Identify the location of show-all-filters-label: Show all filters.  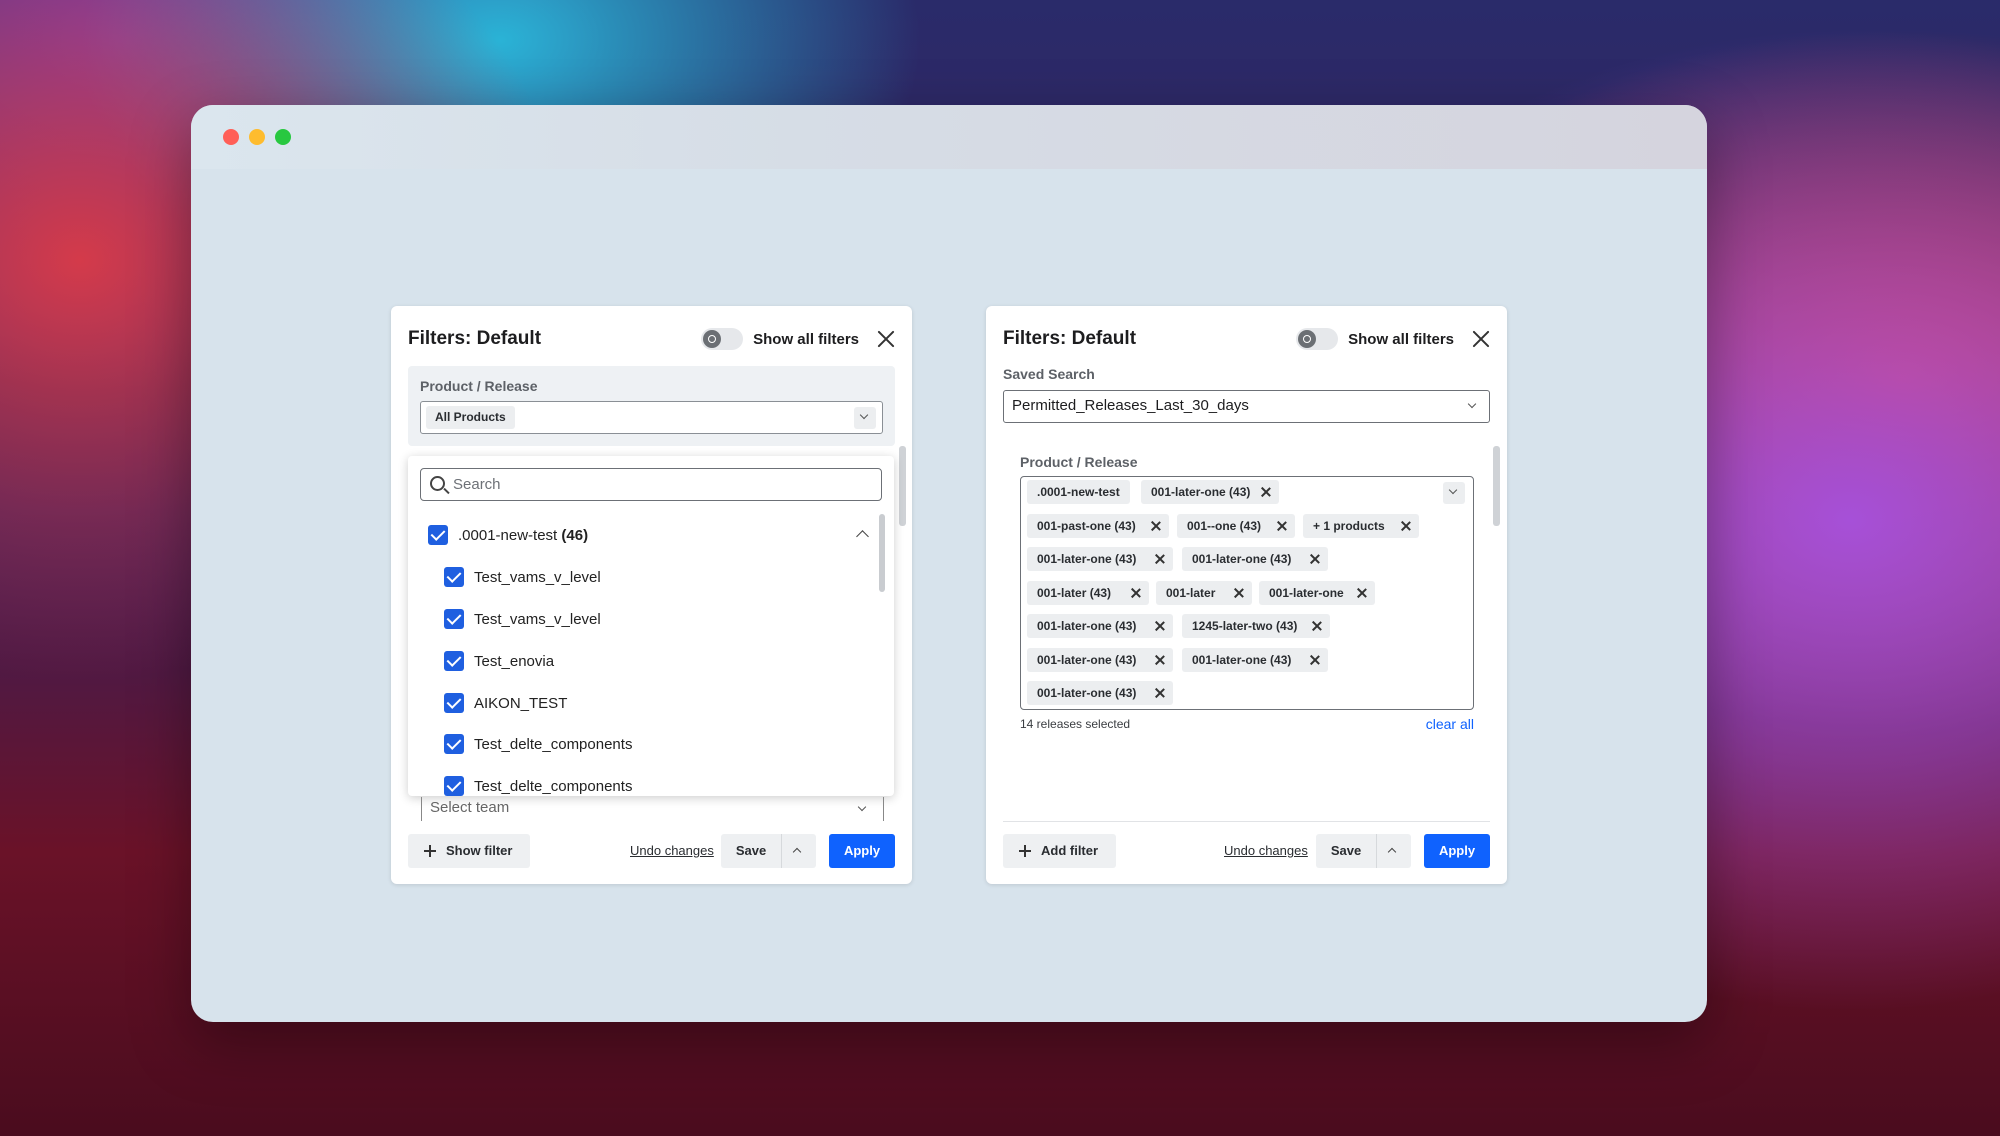
(1401, 339).